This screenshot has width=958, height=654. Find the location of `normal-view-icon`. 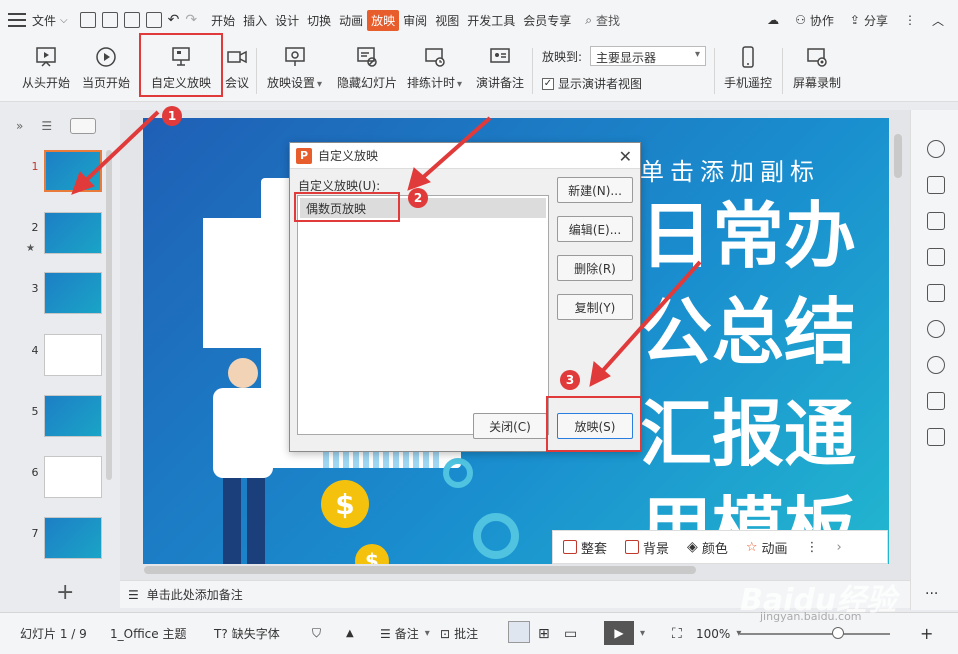

normal-view-icon is located at coordinates (519, 632).